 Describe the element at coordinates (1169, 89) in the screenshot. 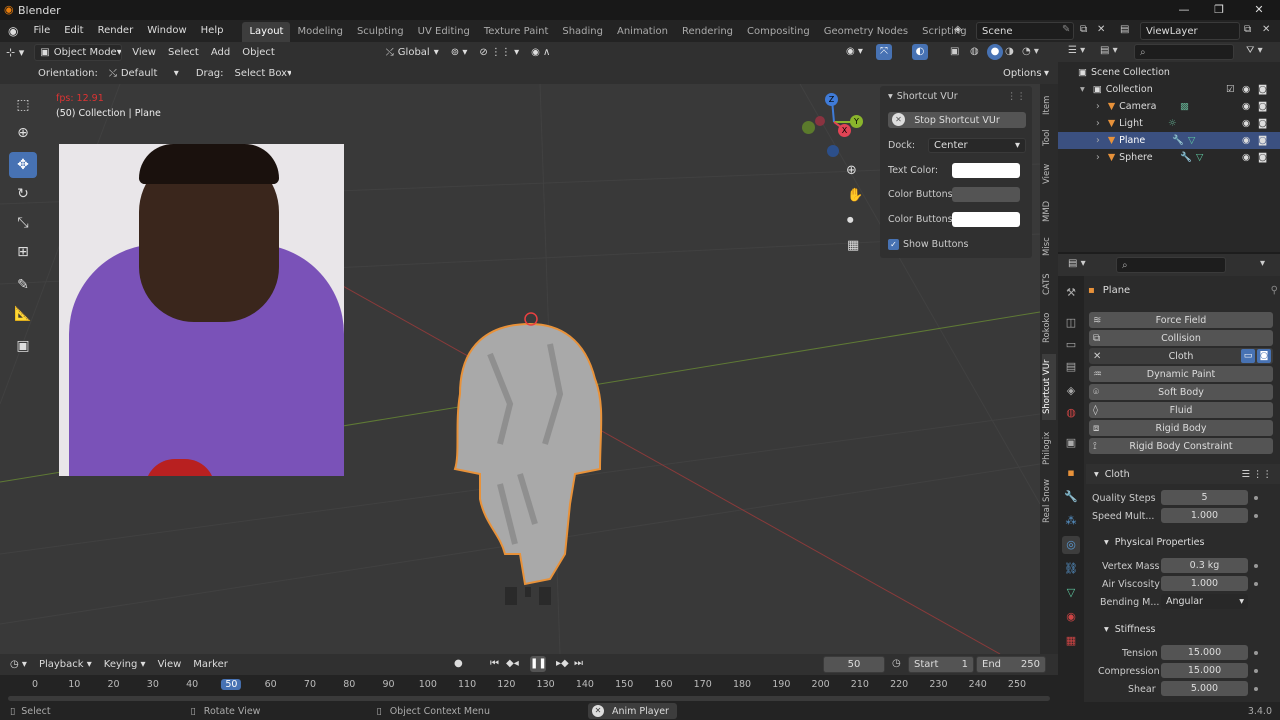

I see `outliner-collection: ▾ ▣ Collection ☑ ◉ ◙` at that location.